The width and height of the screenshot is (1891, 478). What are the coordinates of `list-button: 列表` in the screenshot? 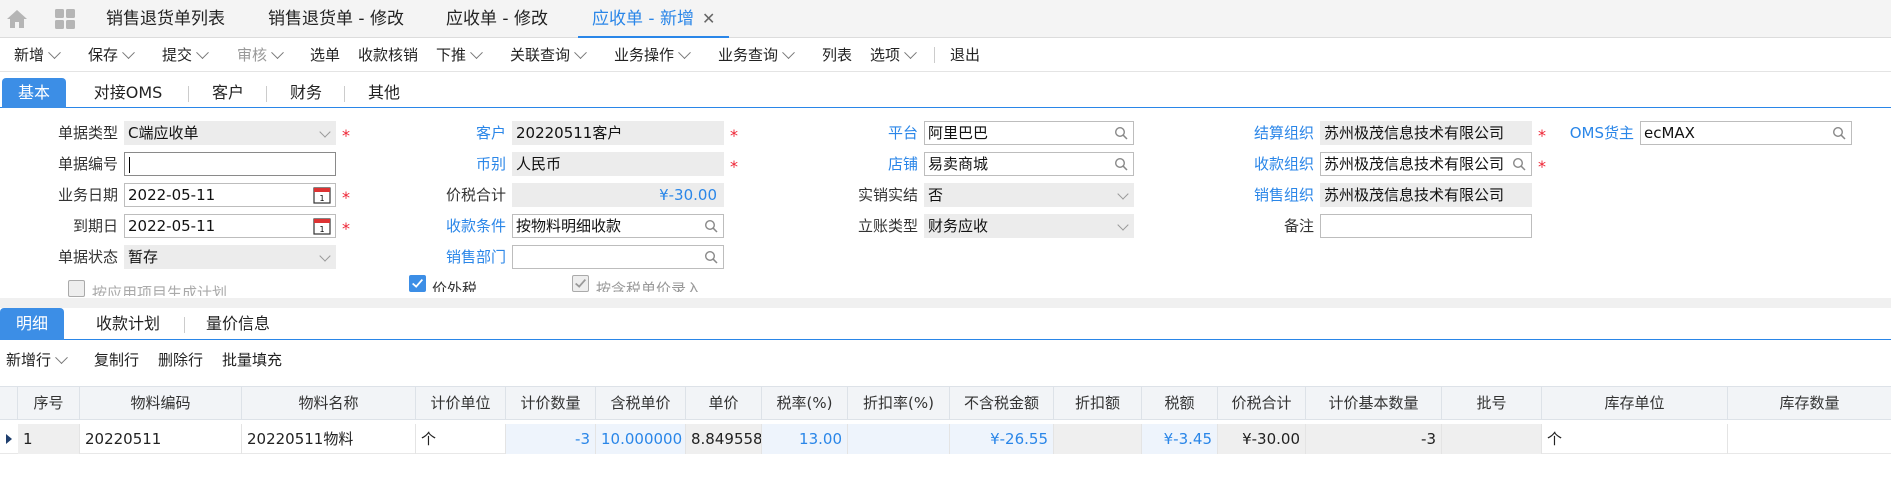 It's located at (837, 55).